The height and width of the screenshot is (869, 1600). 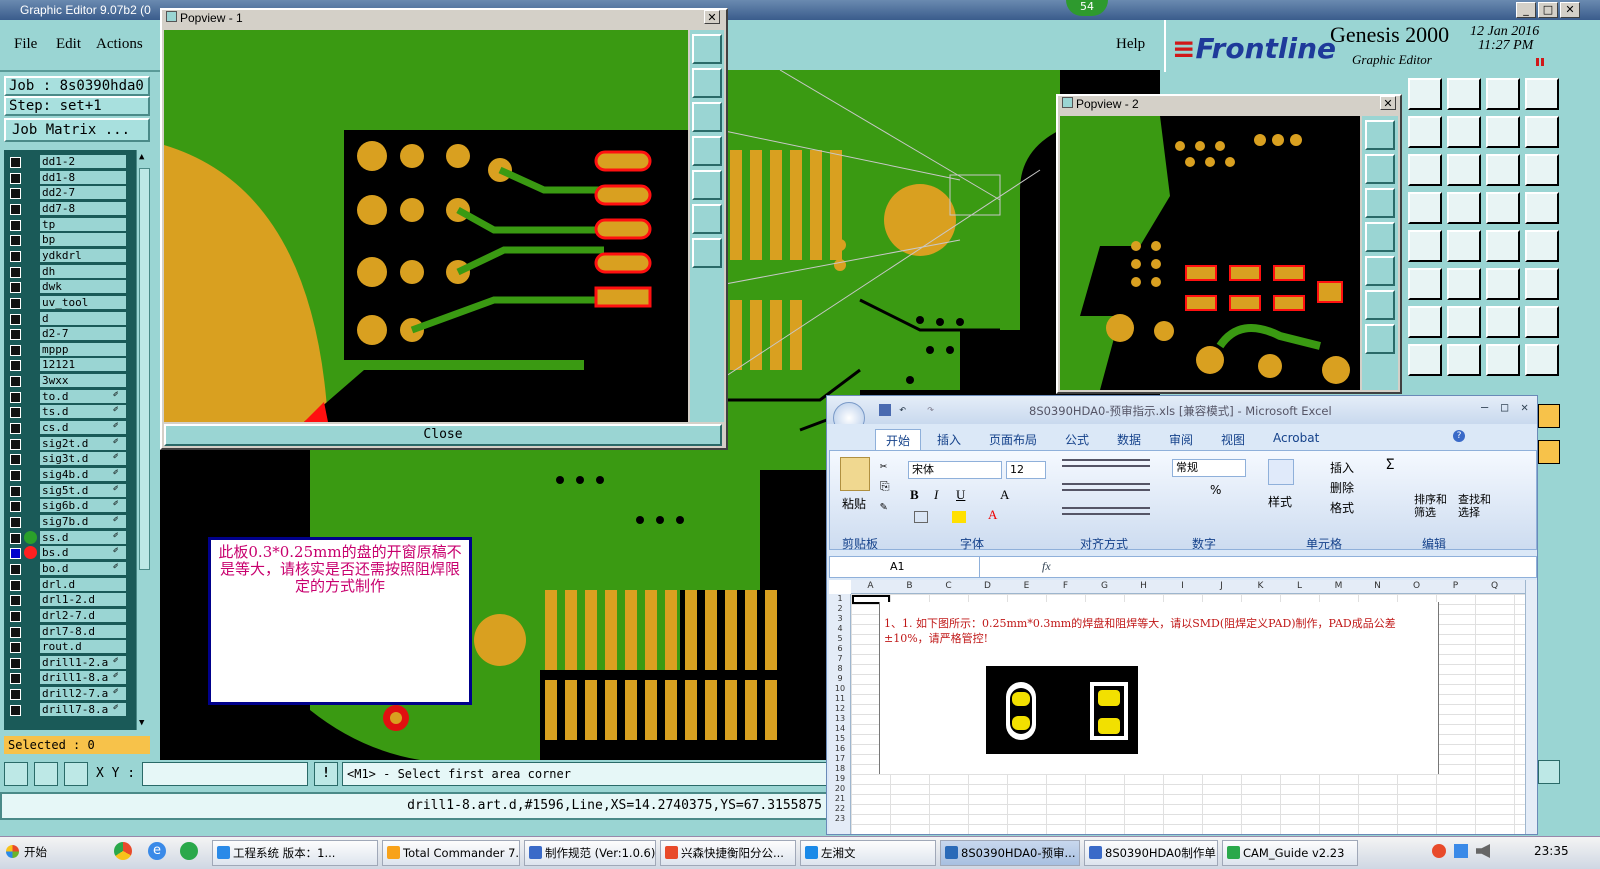 I want to click on help-icon: ?, so click(x=1459, y=436).